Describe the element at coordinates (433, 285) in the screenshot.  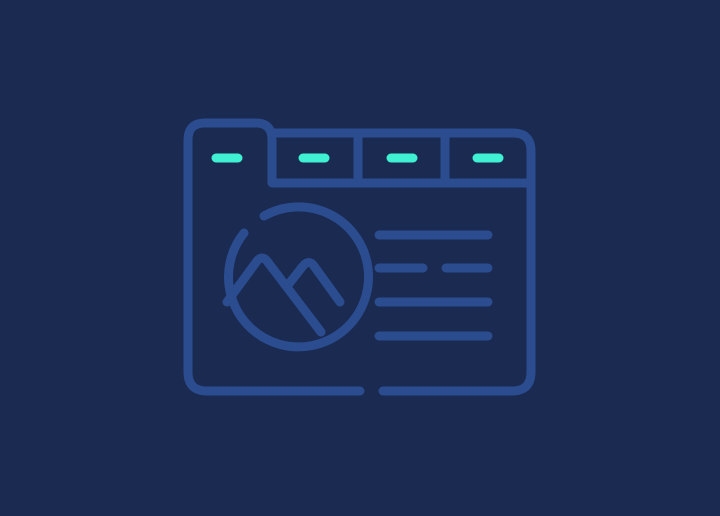
I see `text-placeholder-block` at that location.